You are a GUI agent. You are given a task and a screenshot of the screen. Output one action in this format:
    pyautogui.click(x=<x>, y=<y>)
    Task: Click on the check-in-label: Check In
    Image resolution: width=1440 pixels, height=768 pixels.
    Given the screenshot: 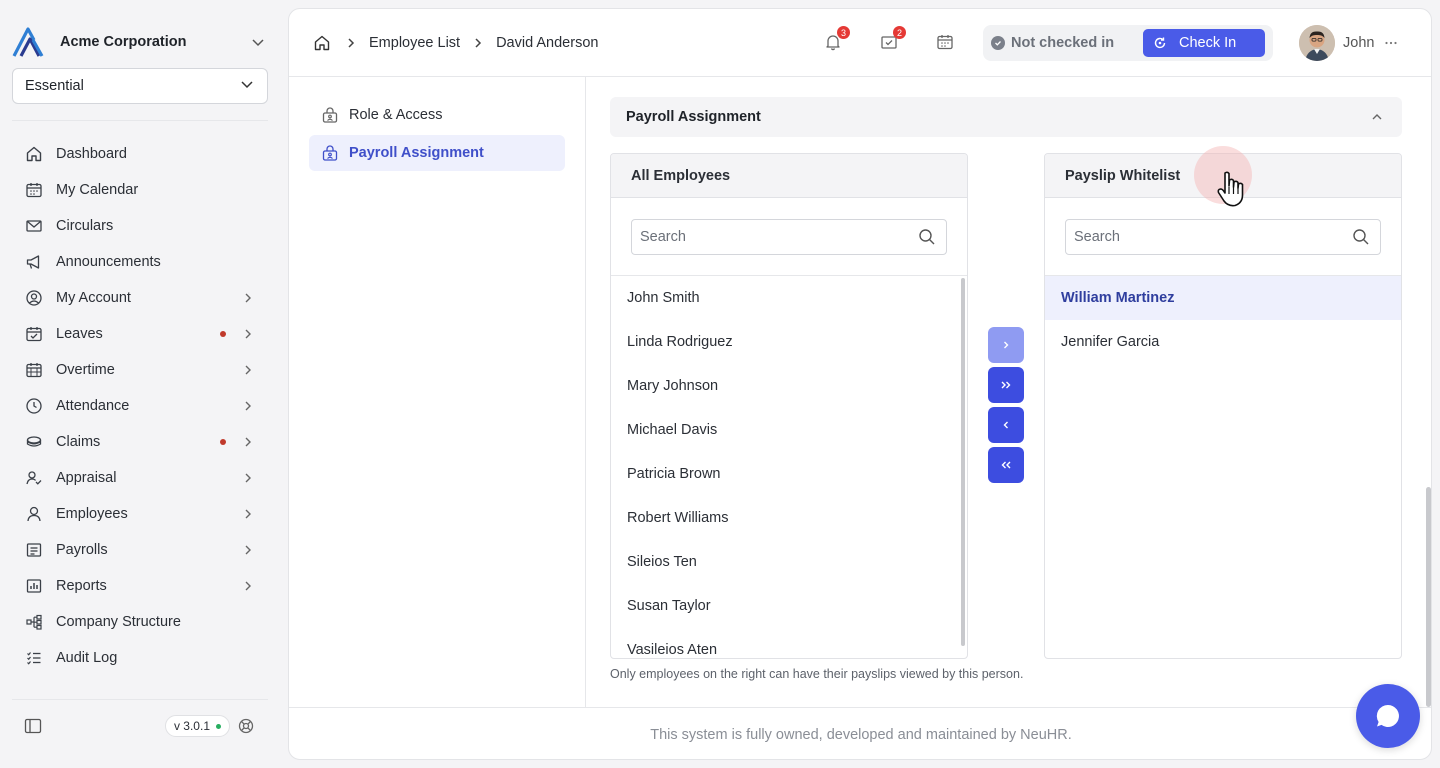 What is the action you would take?
    pyautogui.click(x=1208, y=43)
    